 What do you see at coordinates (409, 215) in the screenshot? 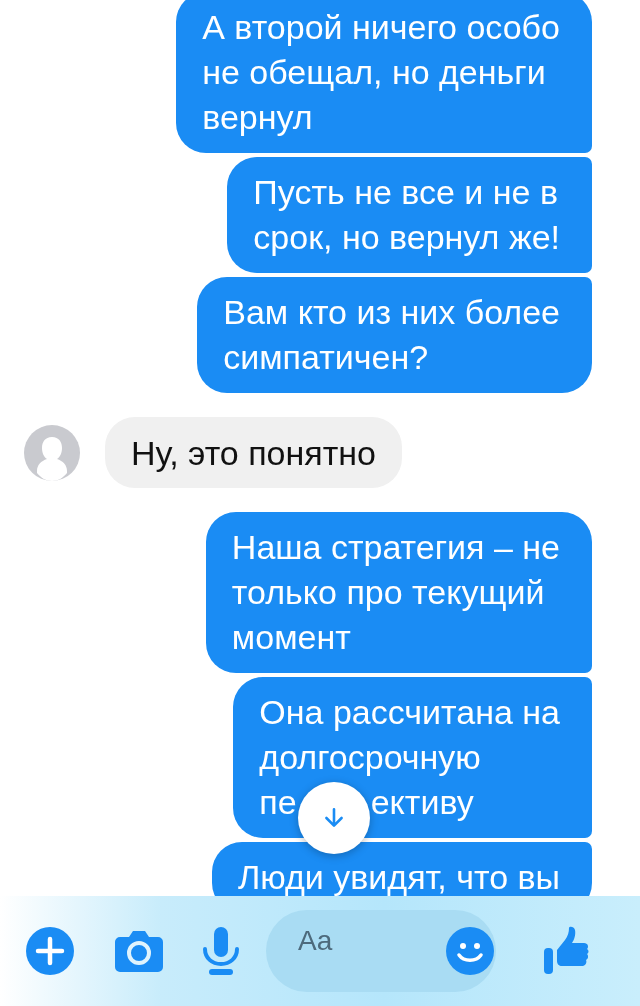
I see `message-bubble: Пусть не все и не в срок, но вернул же!` at bounding box center [409, 215].